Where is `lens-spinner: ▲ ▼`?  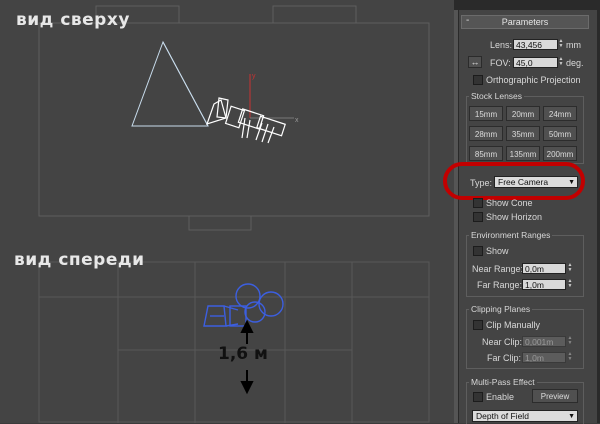 lens-spinner: ▲ ▼ is located at coordinates (561, 44).